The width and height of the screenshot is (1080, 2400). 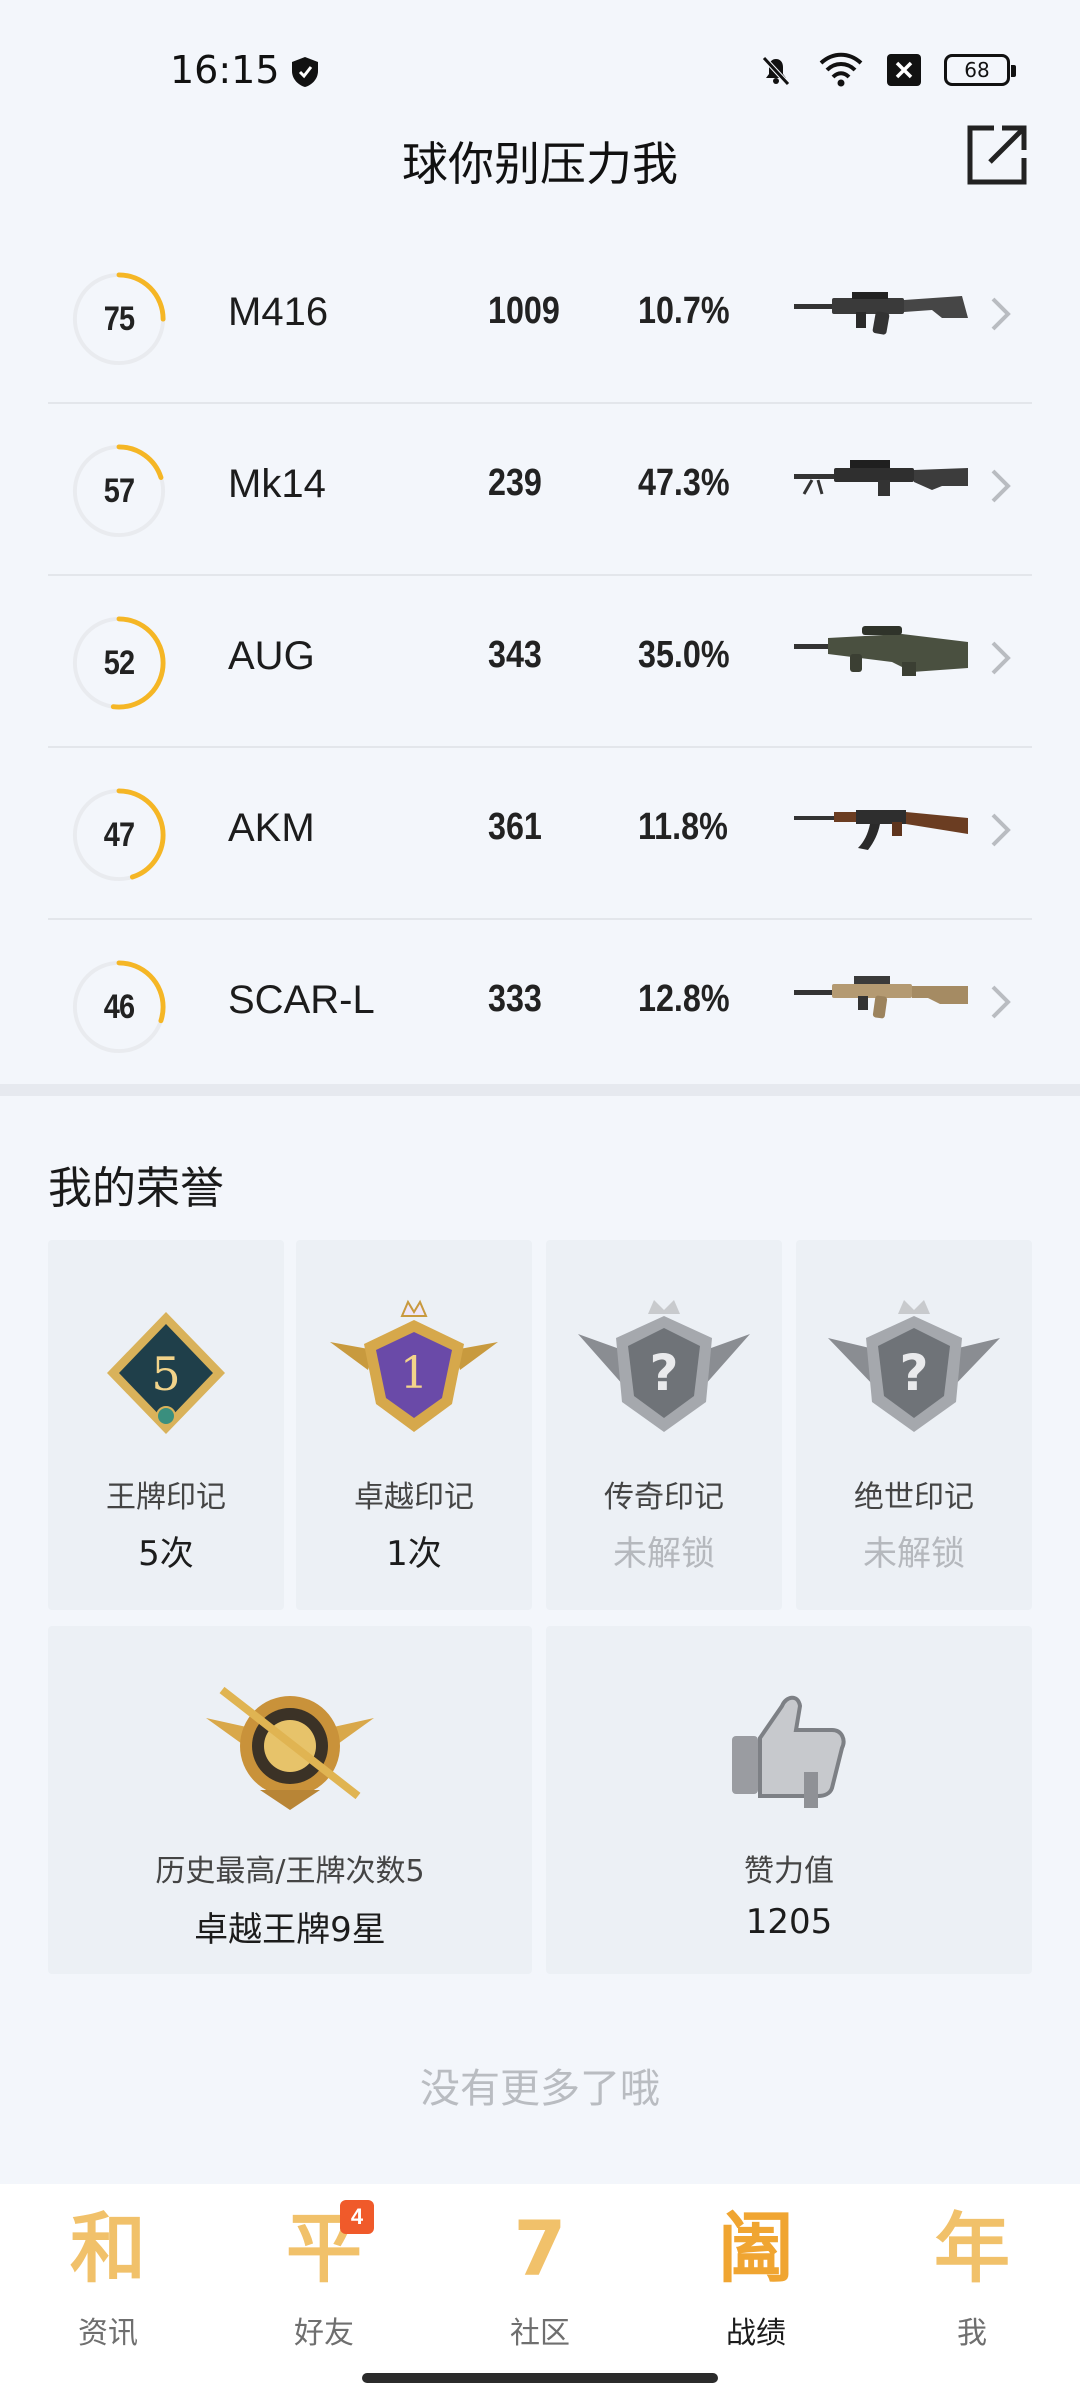 I want to click on weapon-name: M416, so click(x=278, y=312).